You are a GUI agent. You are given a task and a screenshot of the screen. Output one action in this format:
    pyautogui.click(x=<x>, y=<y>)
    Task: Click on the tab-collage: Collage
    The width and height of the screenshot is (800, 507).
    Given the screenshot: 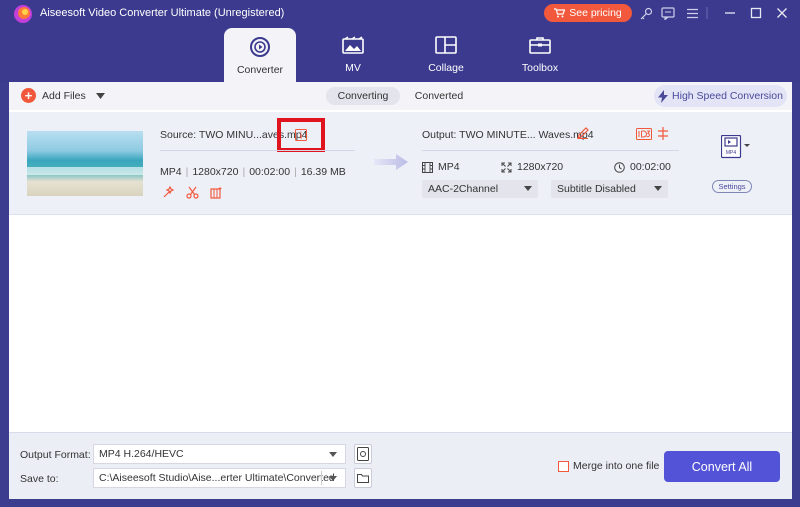 What is the action you would take?
    pyautogui.click(x=446, y=54)
    